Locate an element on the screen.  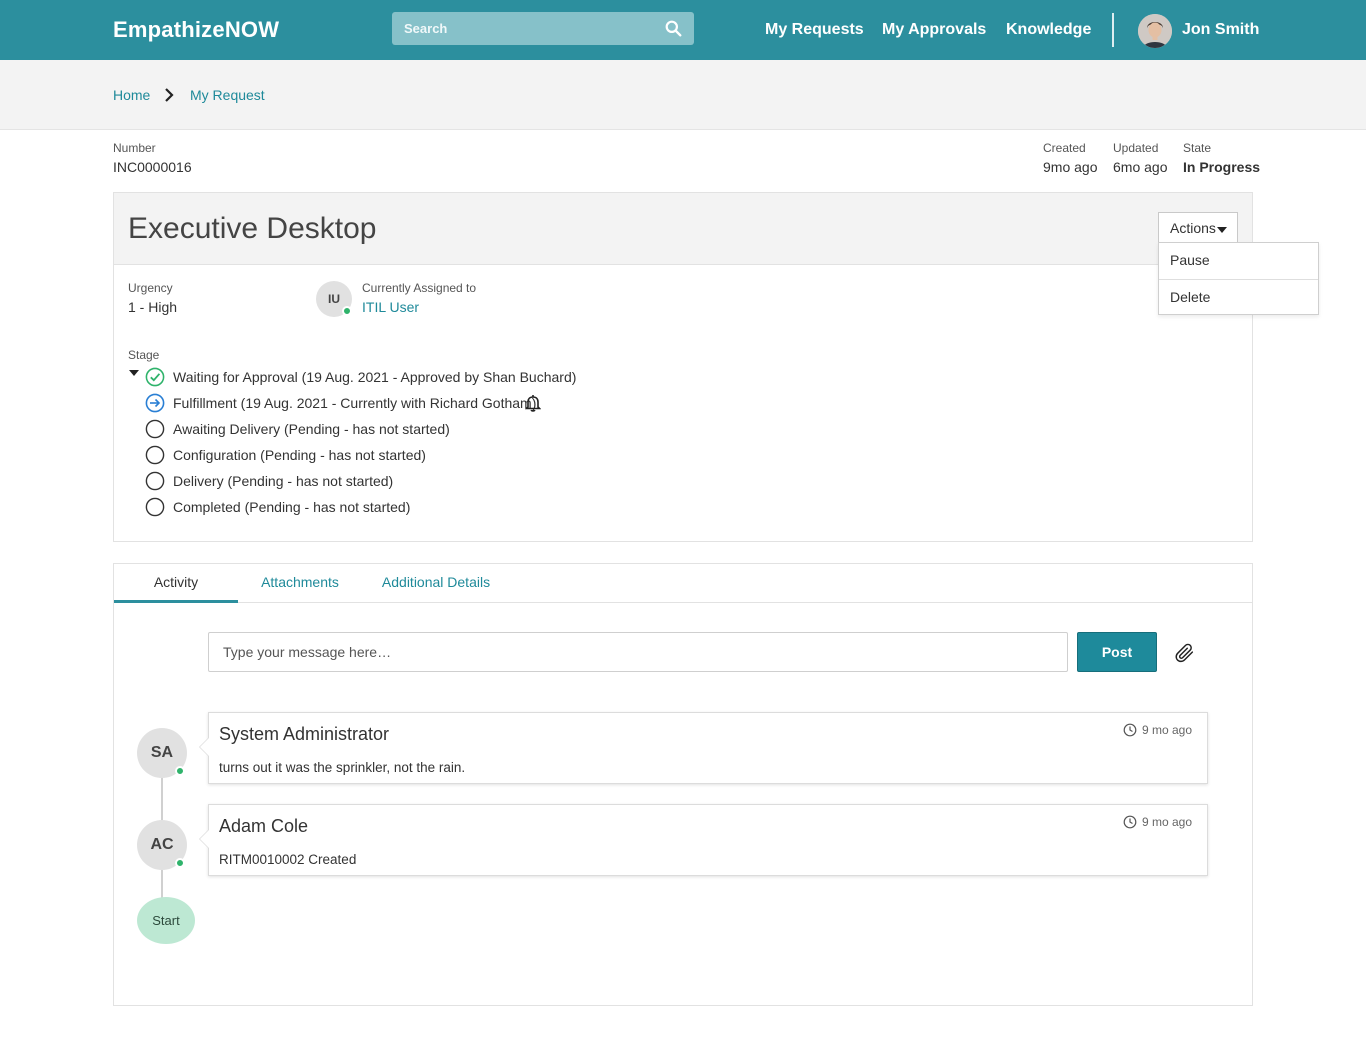
assignee-initials: IU is located at coordinates (334, 299).